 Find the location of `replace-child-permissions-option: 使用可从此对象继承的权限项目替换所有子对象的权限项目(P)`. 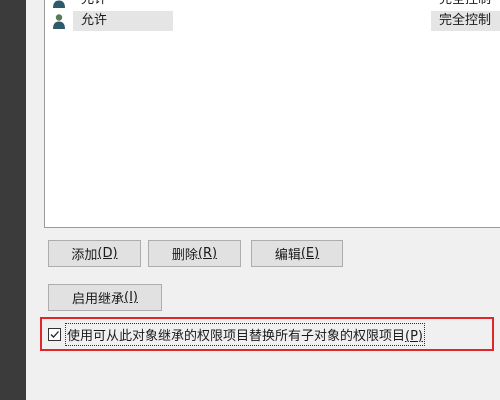

replace-child-permissions-option: 使用可从此对象继承的权限项目替换所有子对象的权限项目(P) is located at coordinates (267, 334).